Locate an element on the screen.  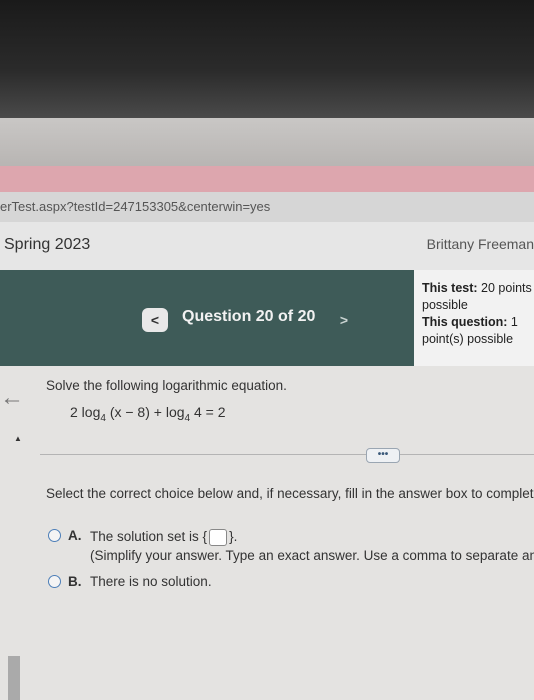
radio-option-a is located at coordinates (54, 535).